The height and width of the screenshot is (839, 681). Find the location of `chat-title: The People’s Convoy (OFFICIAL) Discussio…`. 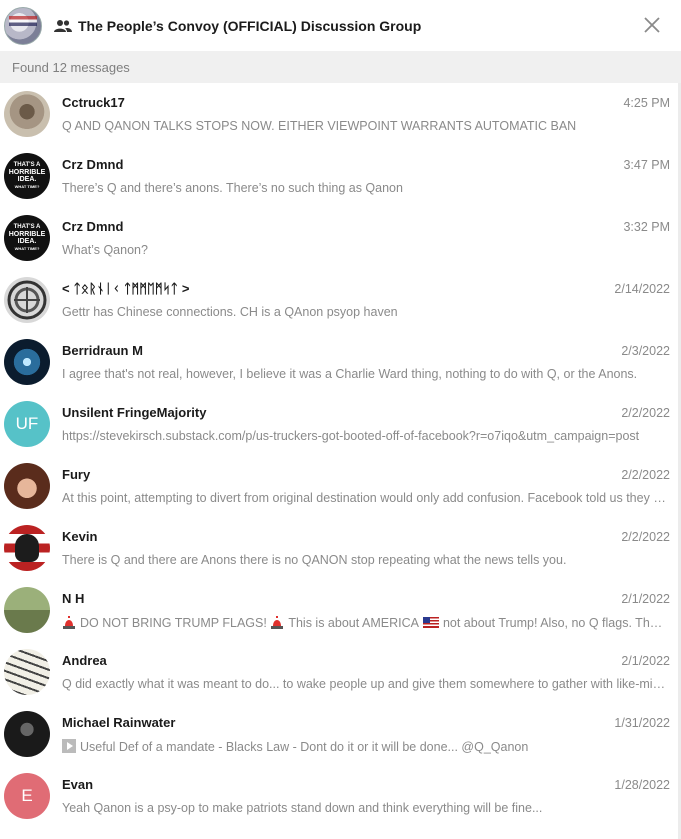

chat-title: The People’s Convoy (OFFICIAL) Discussio… is located at coordinates (250, 25).